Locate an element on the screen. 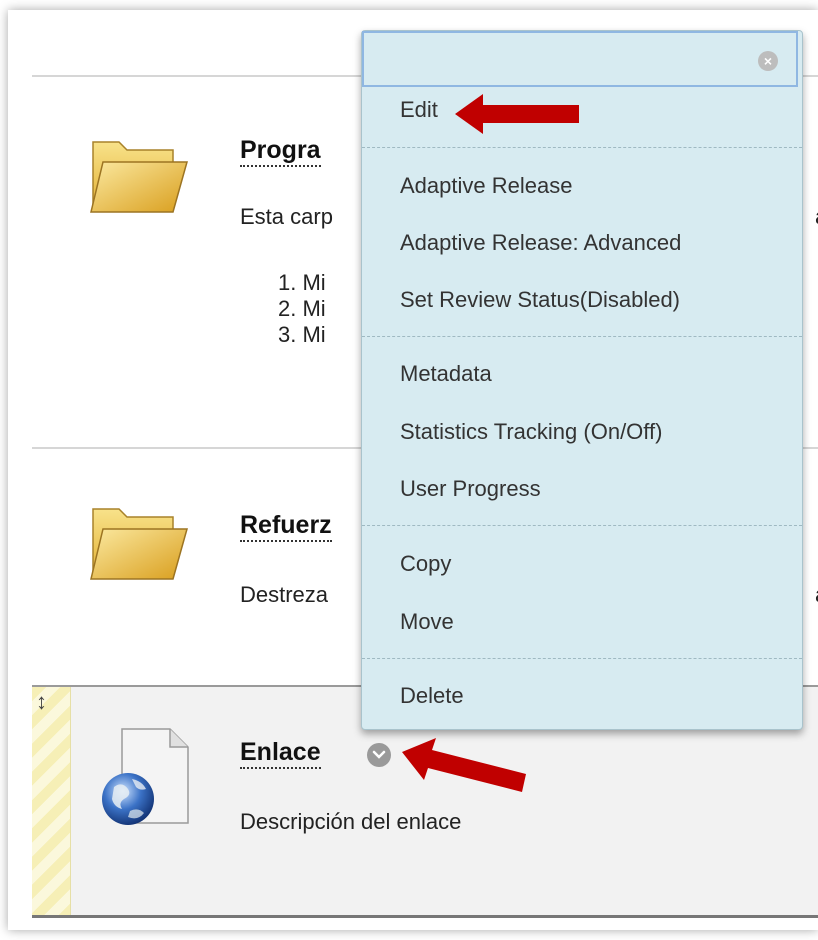  list-item: 2. Mi is located at coordinates (302, 308).